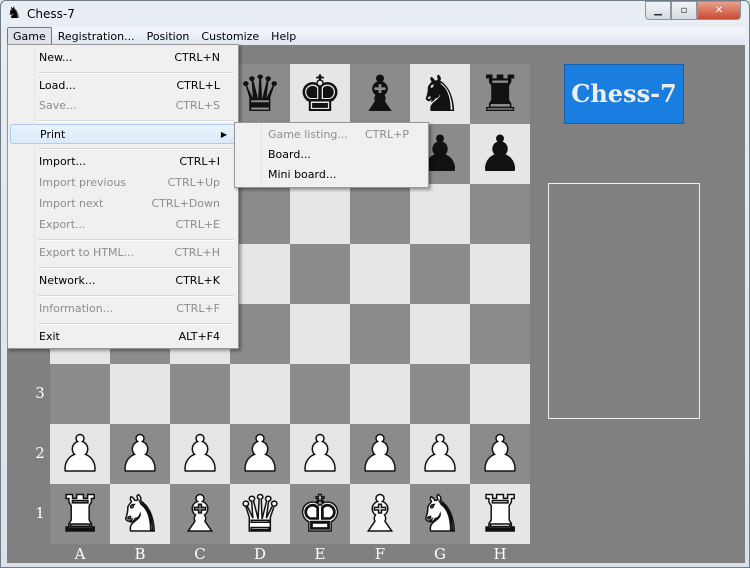 This screenshot has height=568, width=750. What do you see at coordinates (123, 309) in the screenshot?
I see `menu-item-information: Information... CTRL+F` at bounding box center [123, 309].